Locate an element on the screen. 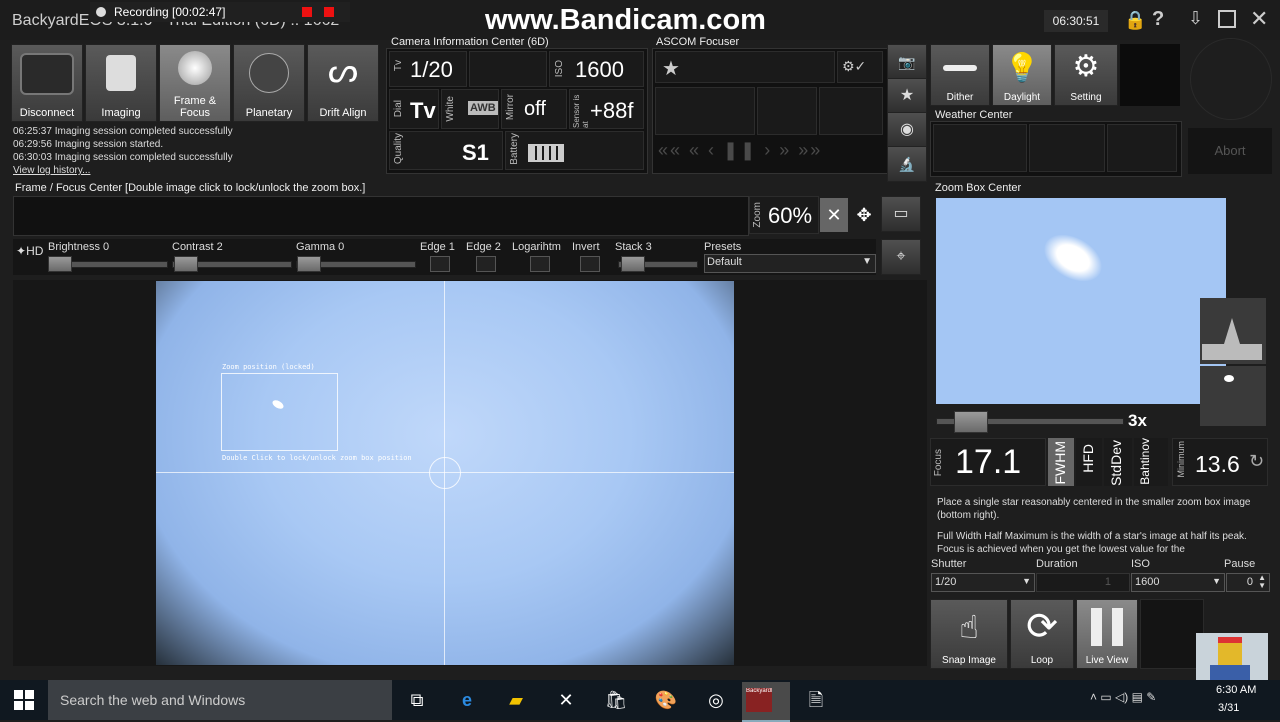 The width and height of the screenshot is (1280, 722). tray-time: 6:30 AM is located at coordinates (1236, 690).